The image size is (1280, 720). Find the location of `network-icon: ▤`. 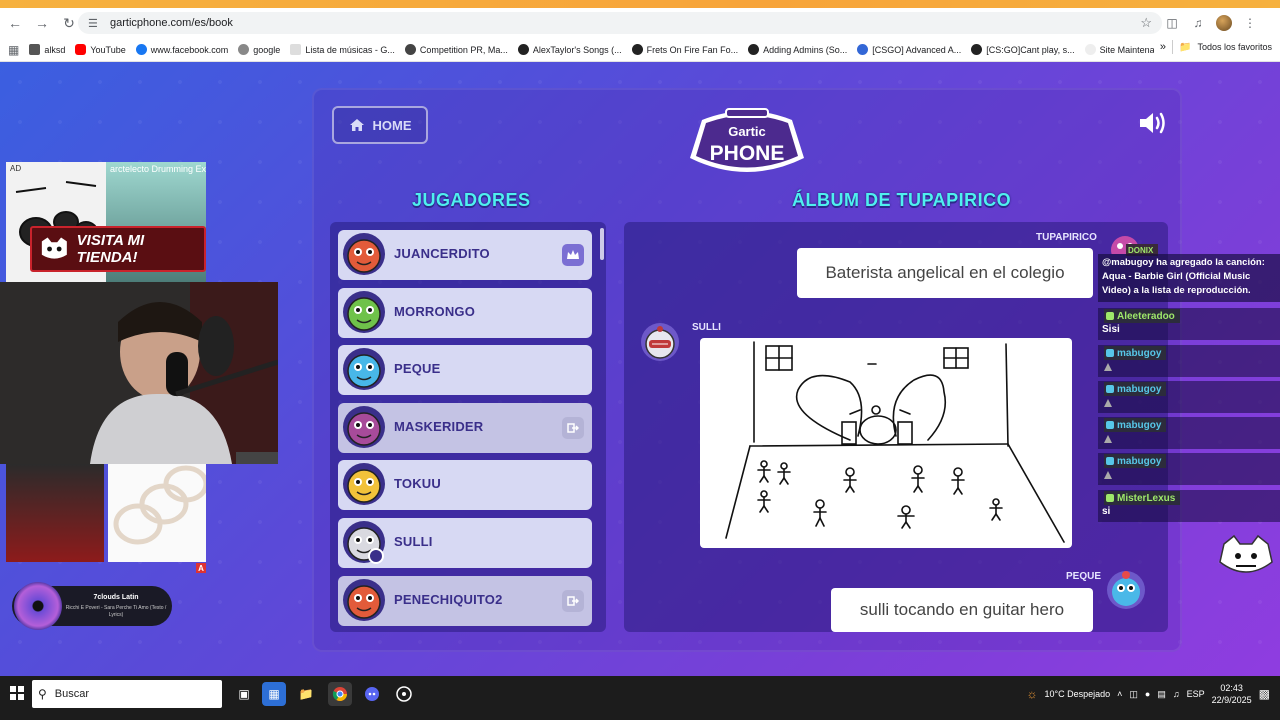

network-icon: ▤ is located at coordinates (1161, 694).